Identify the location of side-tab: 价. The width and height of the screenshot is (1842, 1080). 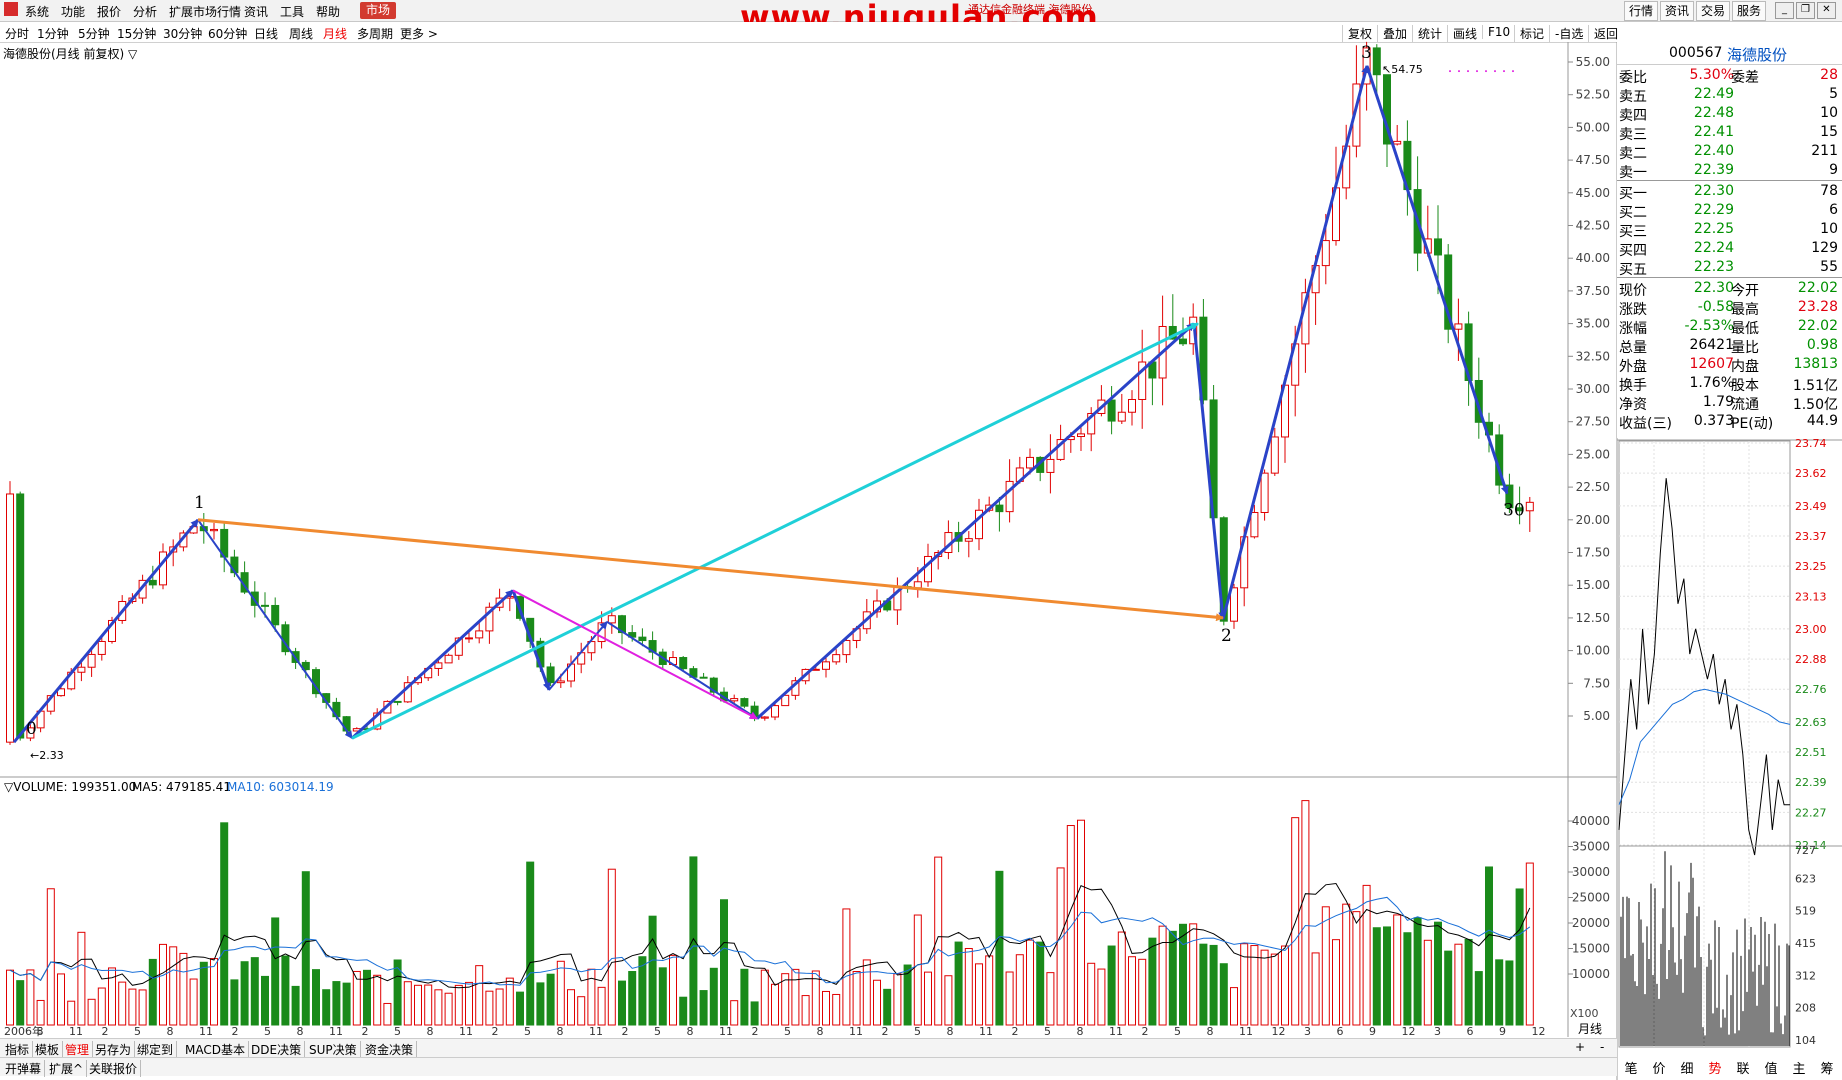
(1659, 1067).